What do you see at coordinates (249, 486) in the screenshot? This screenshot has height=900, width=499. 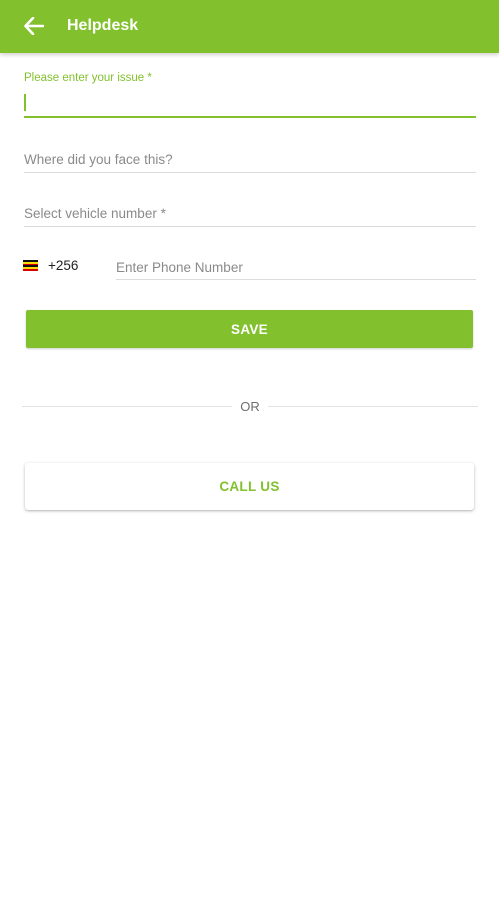 I see `call-us-button: CALL US` at bounding box center [249, 486].